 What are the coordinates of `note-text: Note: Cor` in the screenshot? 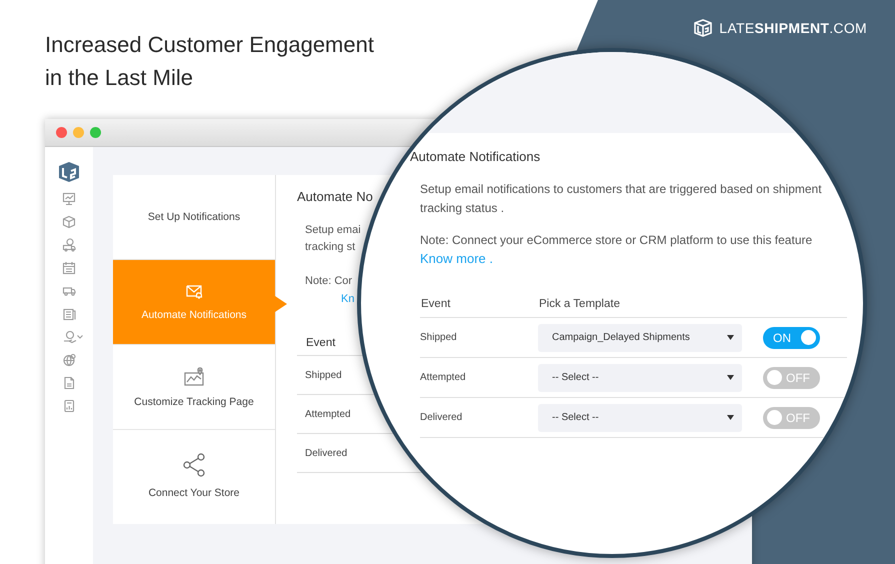 It's located at (328, 281).